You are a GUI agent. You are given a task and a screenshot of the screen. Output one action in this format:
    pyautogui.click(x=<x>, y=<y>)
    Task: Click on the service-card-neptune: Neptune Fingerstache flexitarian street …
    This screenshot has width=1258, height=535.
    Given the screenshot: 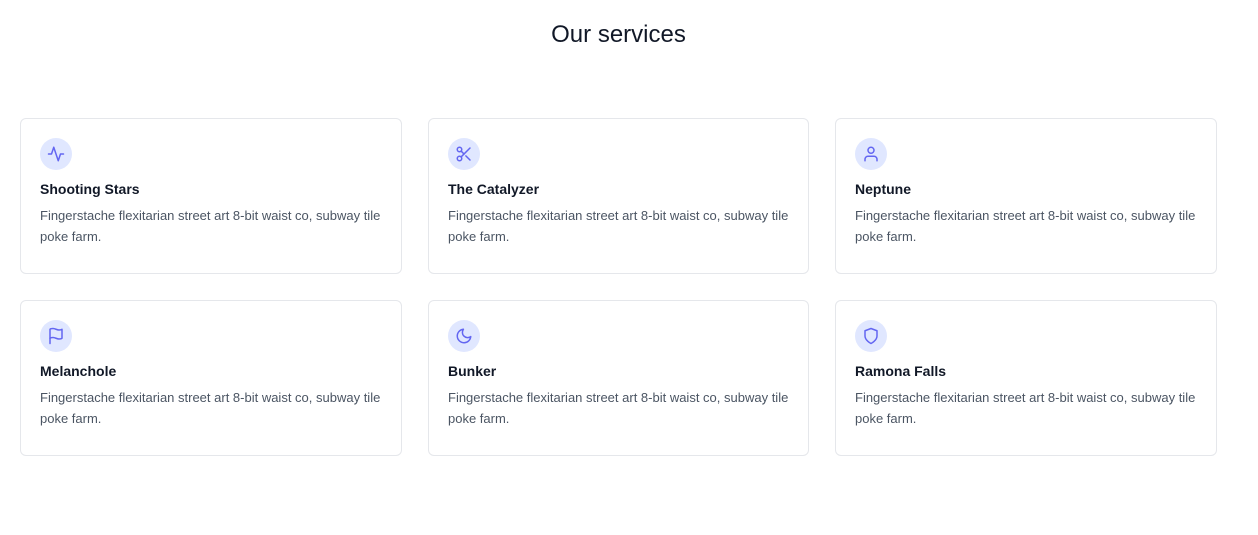 What is the action you would take?
    pyautogui.click(x=1026, y=196)
    